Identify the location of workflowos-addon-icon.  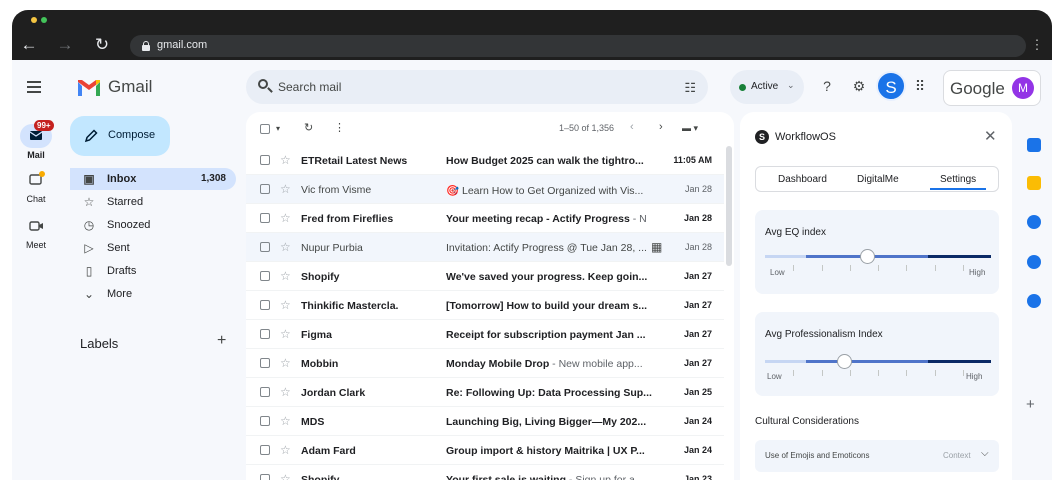
(1034, 301).